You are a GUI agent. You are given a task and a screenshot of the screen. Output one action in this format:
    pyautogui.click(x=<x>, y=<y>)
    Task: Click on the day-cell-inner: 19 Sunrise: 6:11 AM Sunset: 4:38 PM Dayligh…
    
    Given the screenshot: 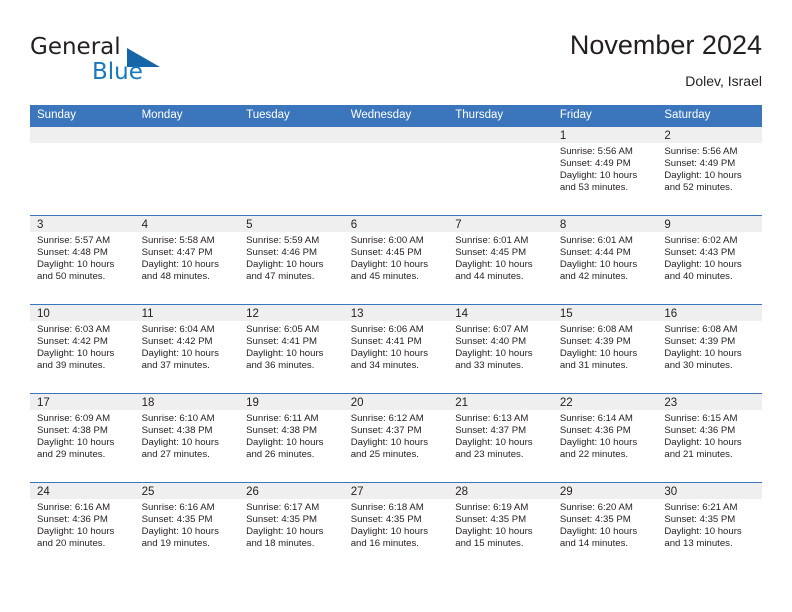 What is the action you would take?
    pyautogui.click(x=291, y=438)
    